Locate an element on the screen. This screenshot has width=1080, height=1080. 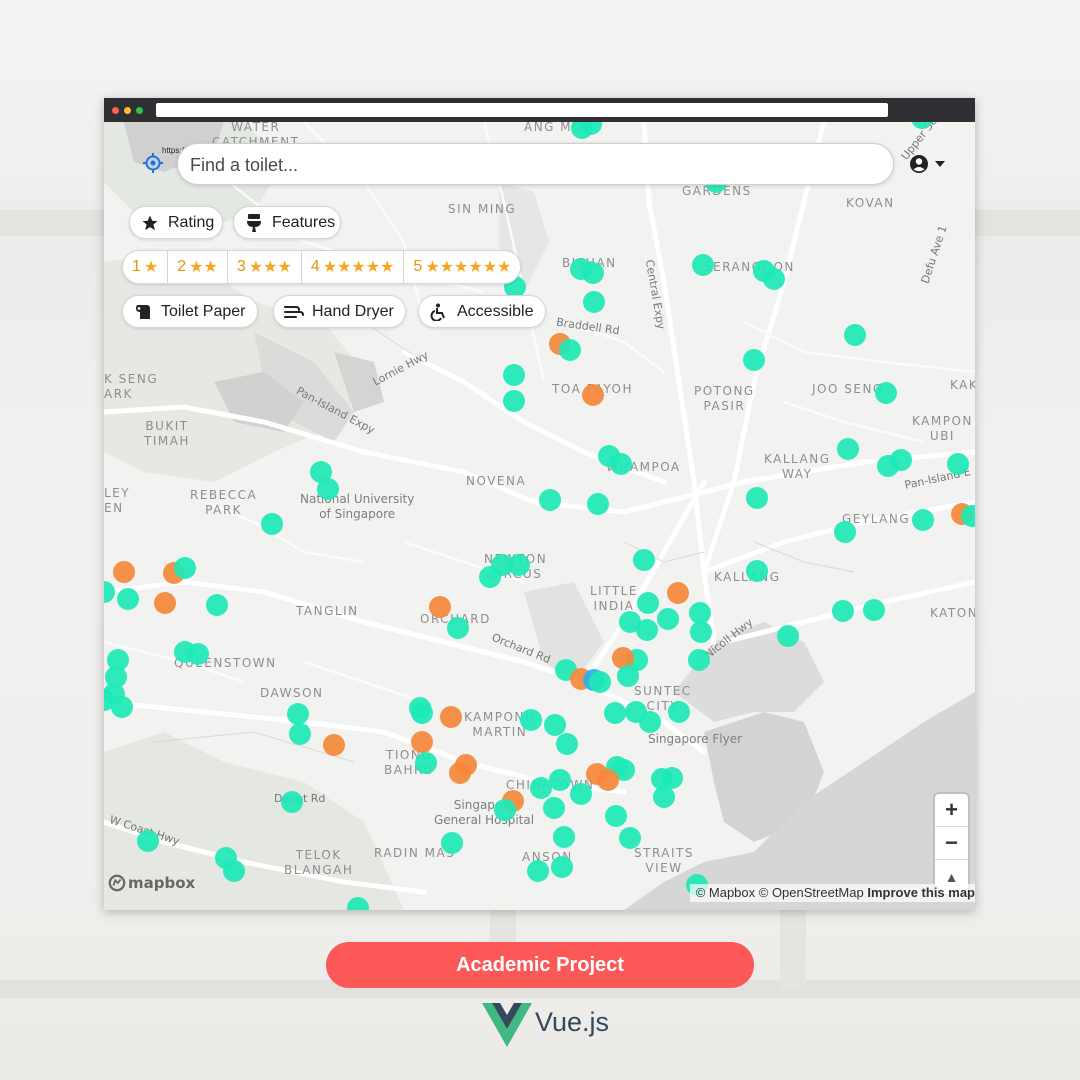
search-input is located at coordinates (530, 165).